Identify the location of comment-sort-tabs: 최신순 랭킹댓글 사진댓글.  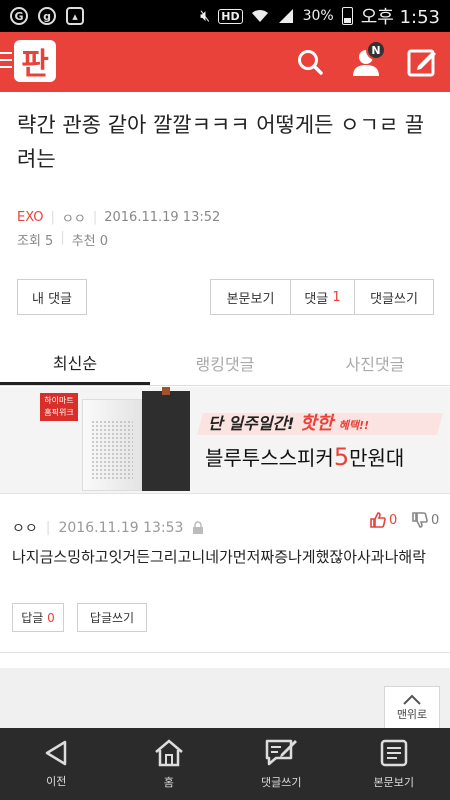
(225, 363).